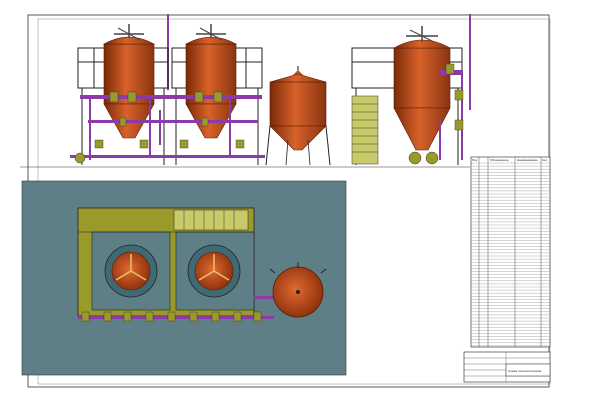  I want to click on spec-header-code: Обозначение, so click(499, 160).